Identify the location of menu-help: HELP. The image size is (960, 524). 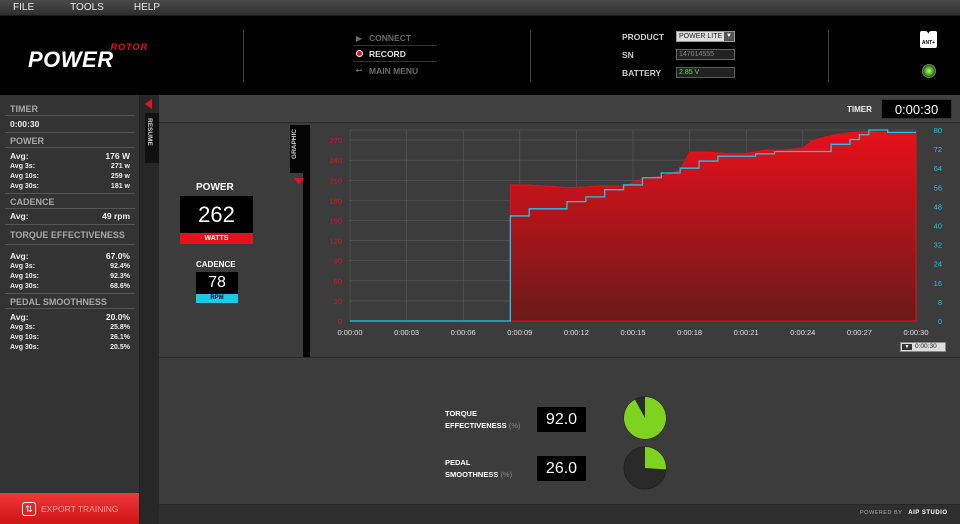
(147, 7).